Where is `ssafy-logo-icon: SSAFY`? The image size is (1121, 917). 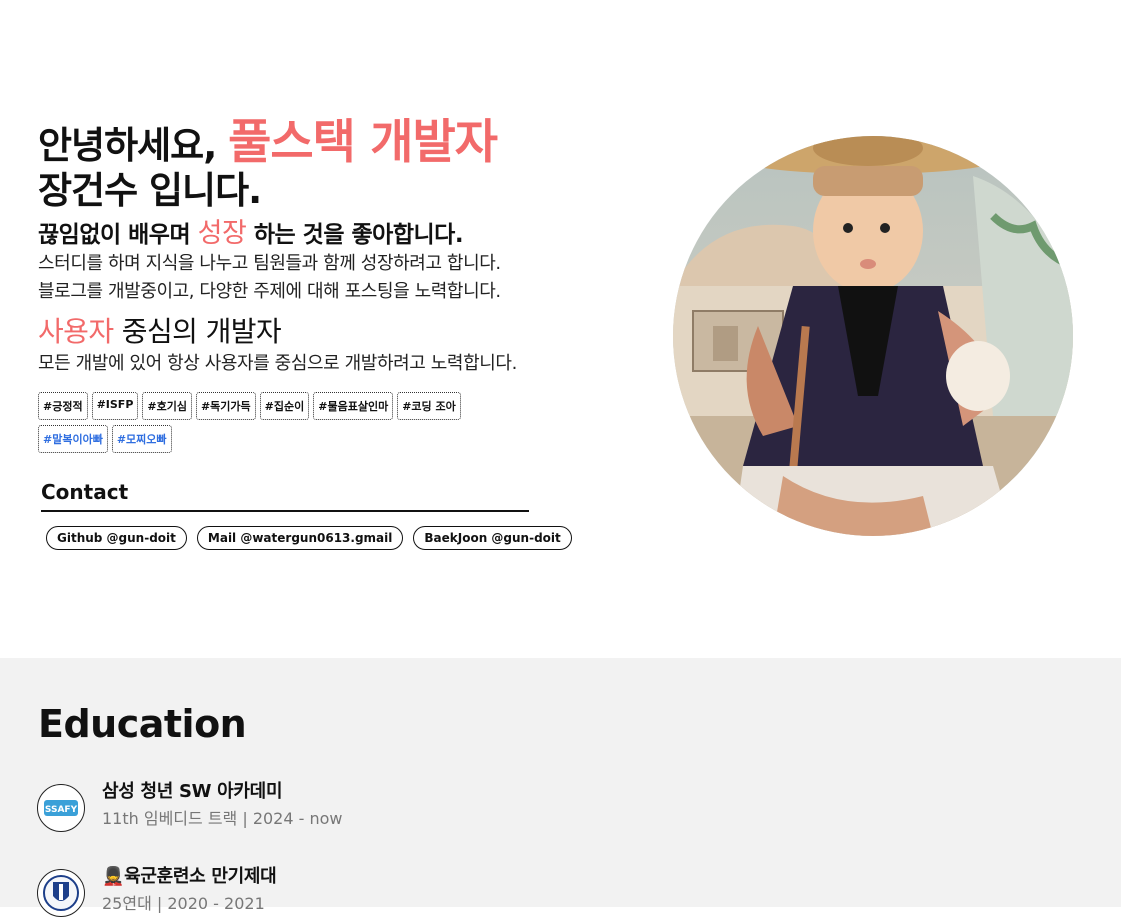
ssafy-logo-icon: SSAFY is located at coordinates (61, 808).